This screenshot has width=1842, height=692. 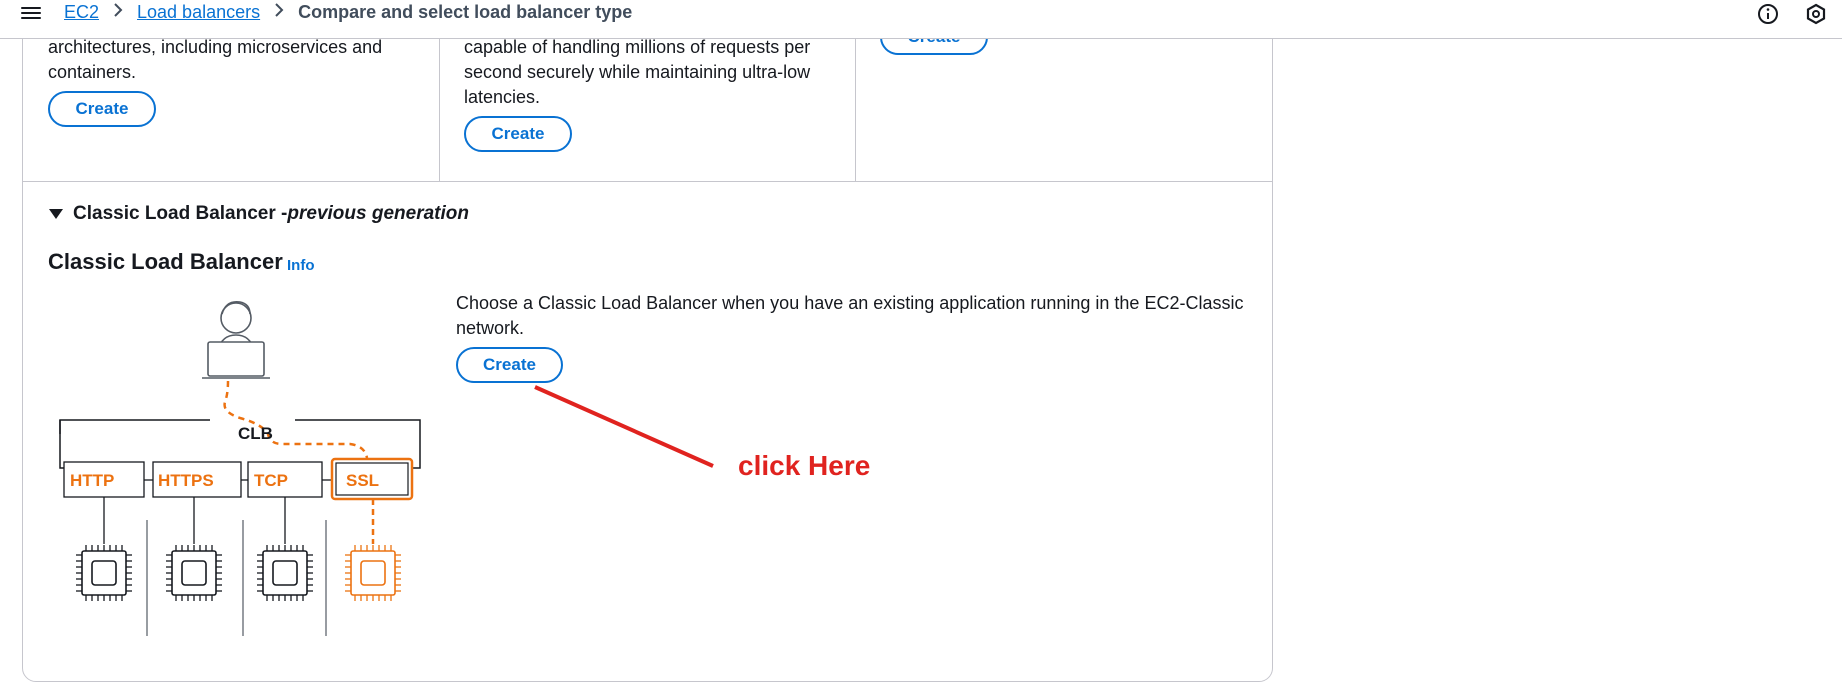 What do you see at coordinates (31, 13) in the screenshot?
I see `hamburger-menu-icon` at bounding box center [31, 13].